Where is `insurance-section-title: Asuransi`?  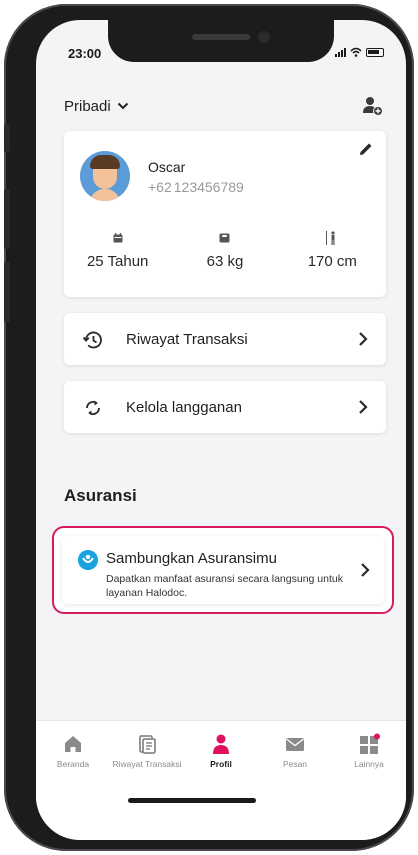 insurance-section-title: Asuransi is located at coordinates (100, 495).